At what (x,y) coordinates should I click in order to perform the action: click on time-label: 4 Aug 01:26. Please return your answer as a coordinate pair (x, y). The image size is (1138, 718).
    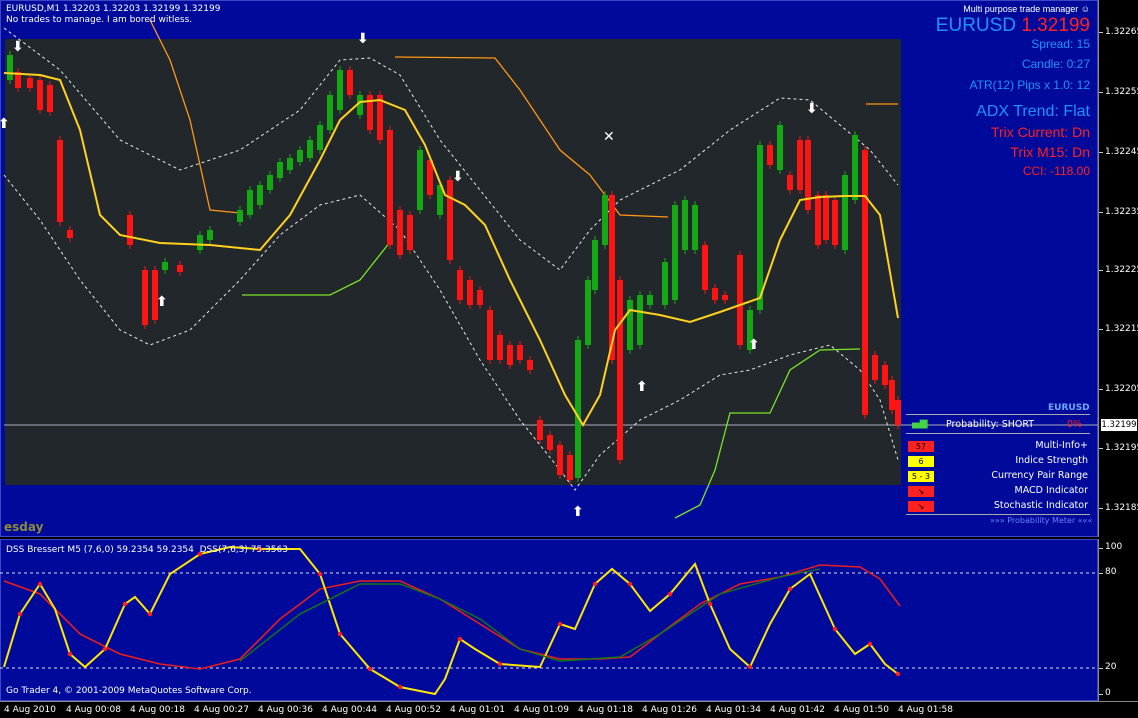
    Looking at the image, I should click on (669, 710).